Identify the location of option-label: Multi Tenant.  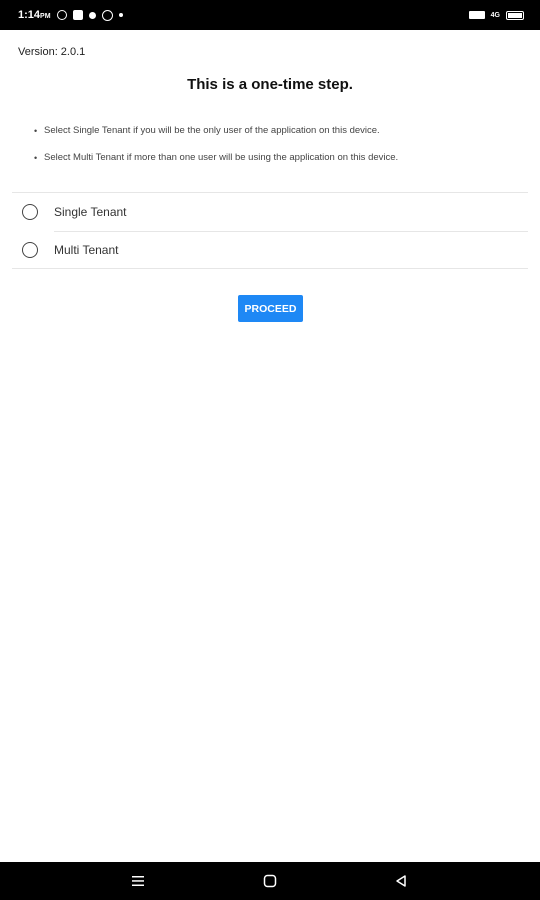
(86, 250).